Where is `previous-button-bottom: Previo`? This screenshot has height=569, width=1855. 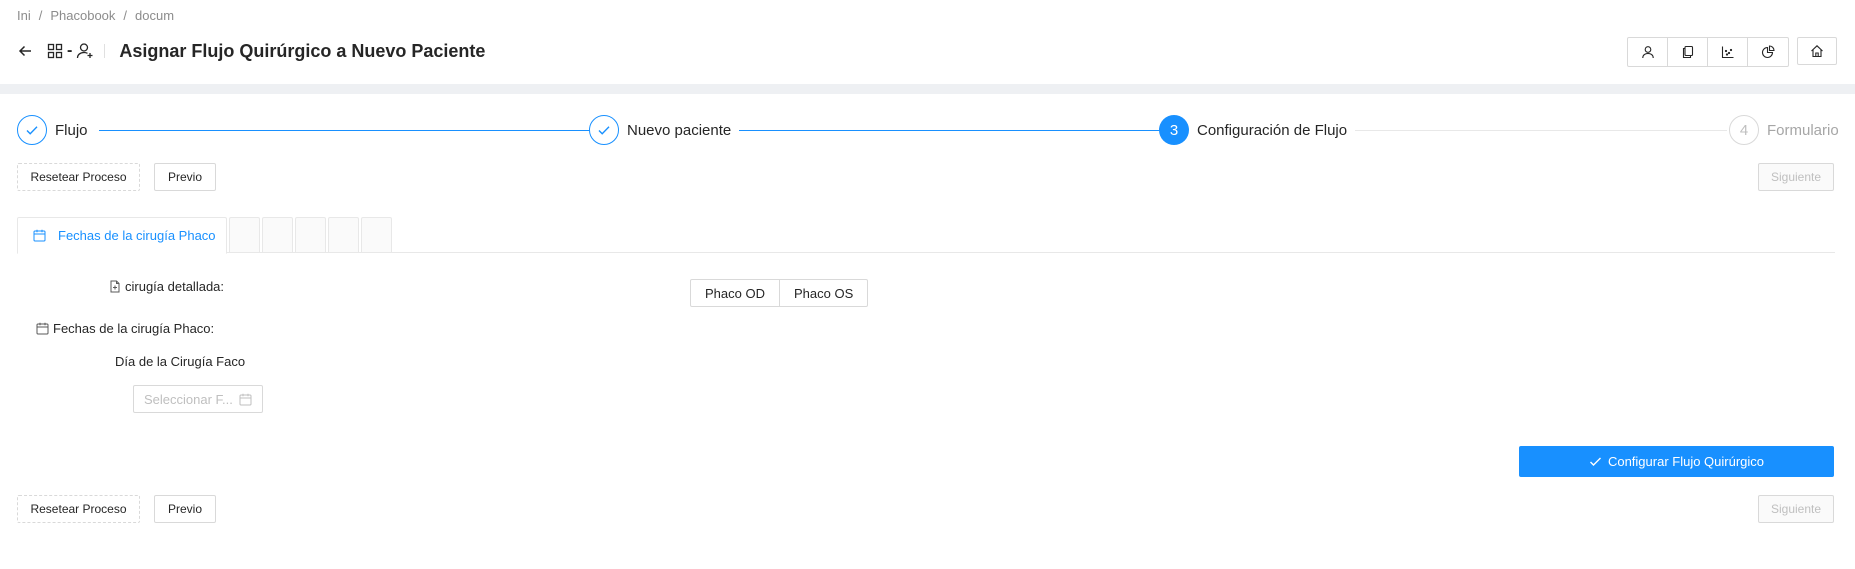 previous-button-bottom: Previo is located at coordinates (185, 509).